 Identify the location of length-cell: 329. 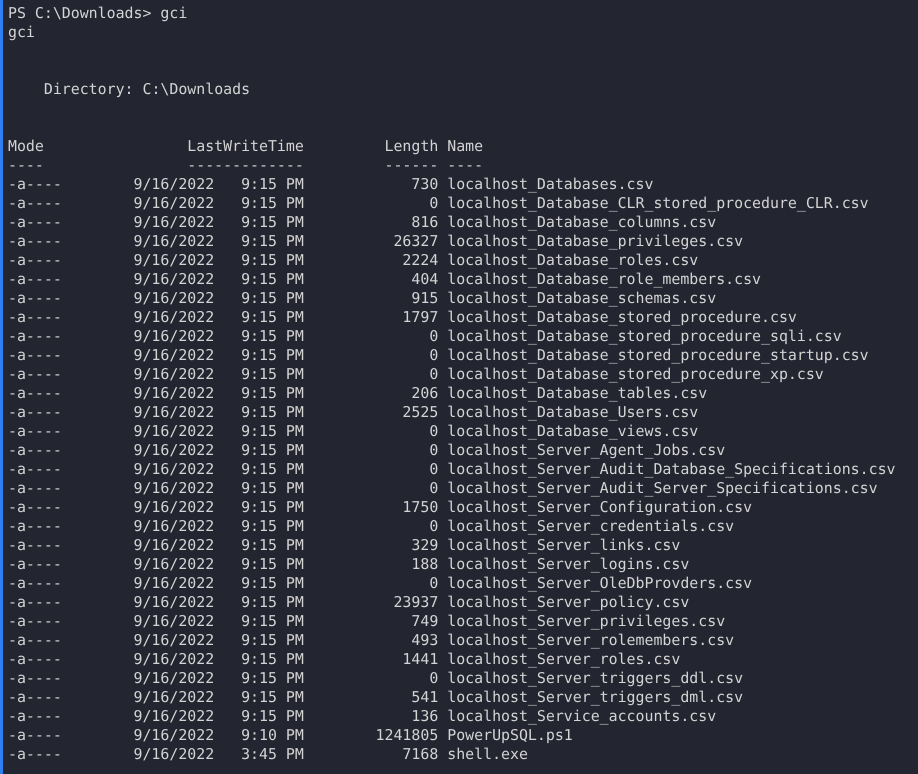
(424, 545).